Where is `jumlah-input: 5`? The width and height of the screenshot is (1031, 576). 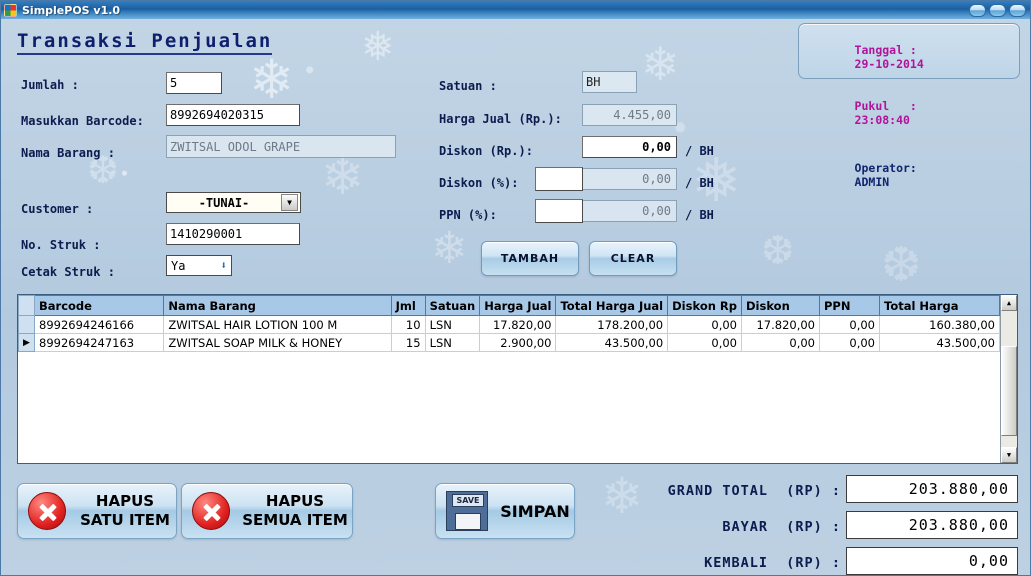 jumlah-input: 5 is located at coordinates (194, 83).